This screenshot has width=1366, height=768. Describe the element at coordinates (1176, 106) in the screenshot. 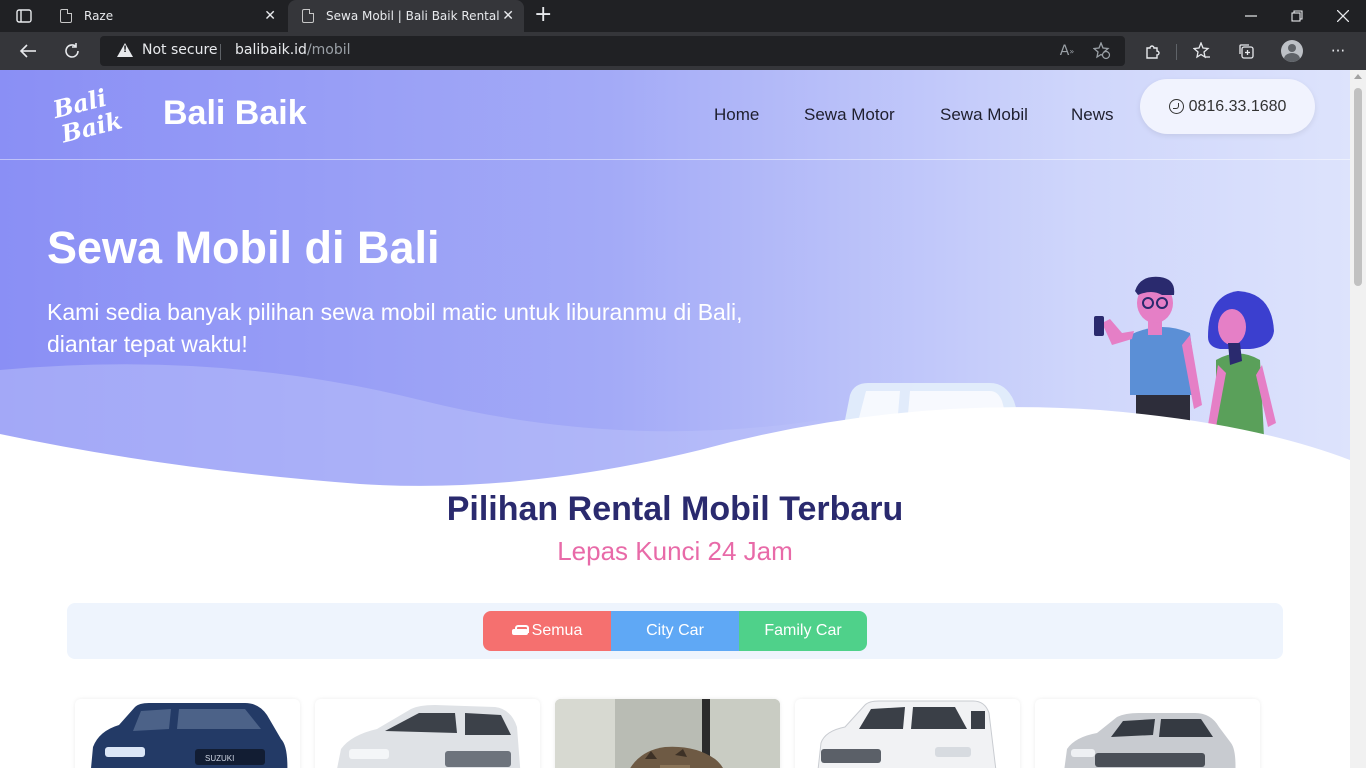

I see `whatsapp-icon` at that location.